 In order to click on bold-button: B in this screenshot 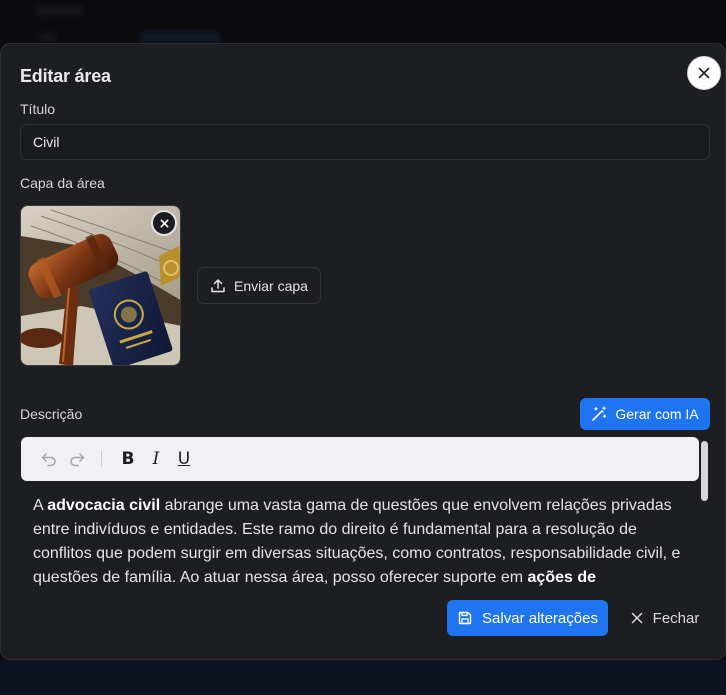, I will do `click(128, 459)`.